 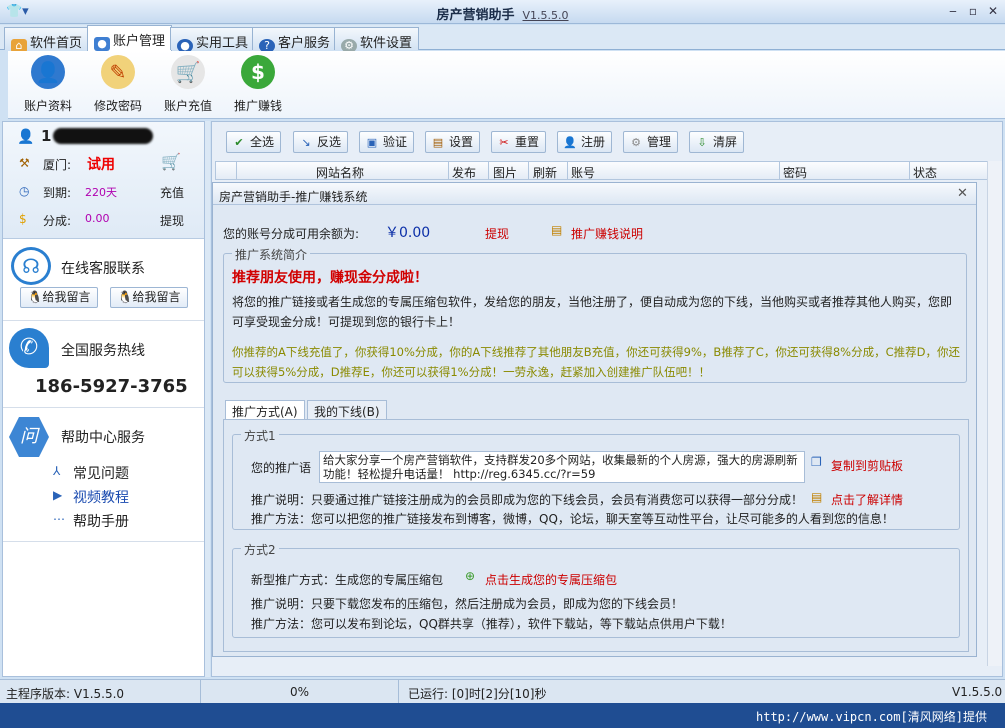 What do you see at coordinates (103, 281) in the screenshot?
I see `online-service-section: ☊ 在线客服联系 🐧给我留言 🐧给我留言` at bounding box center [103, 281].